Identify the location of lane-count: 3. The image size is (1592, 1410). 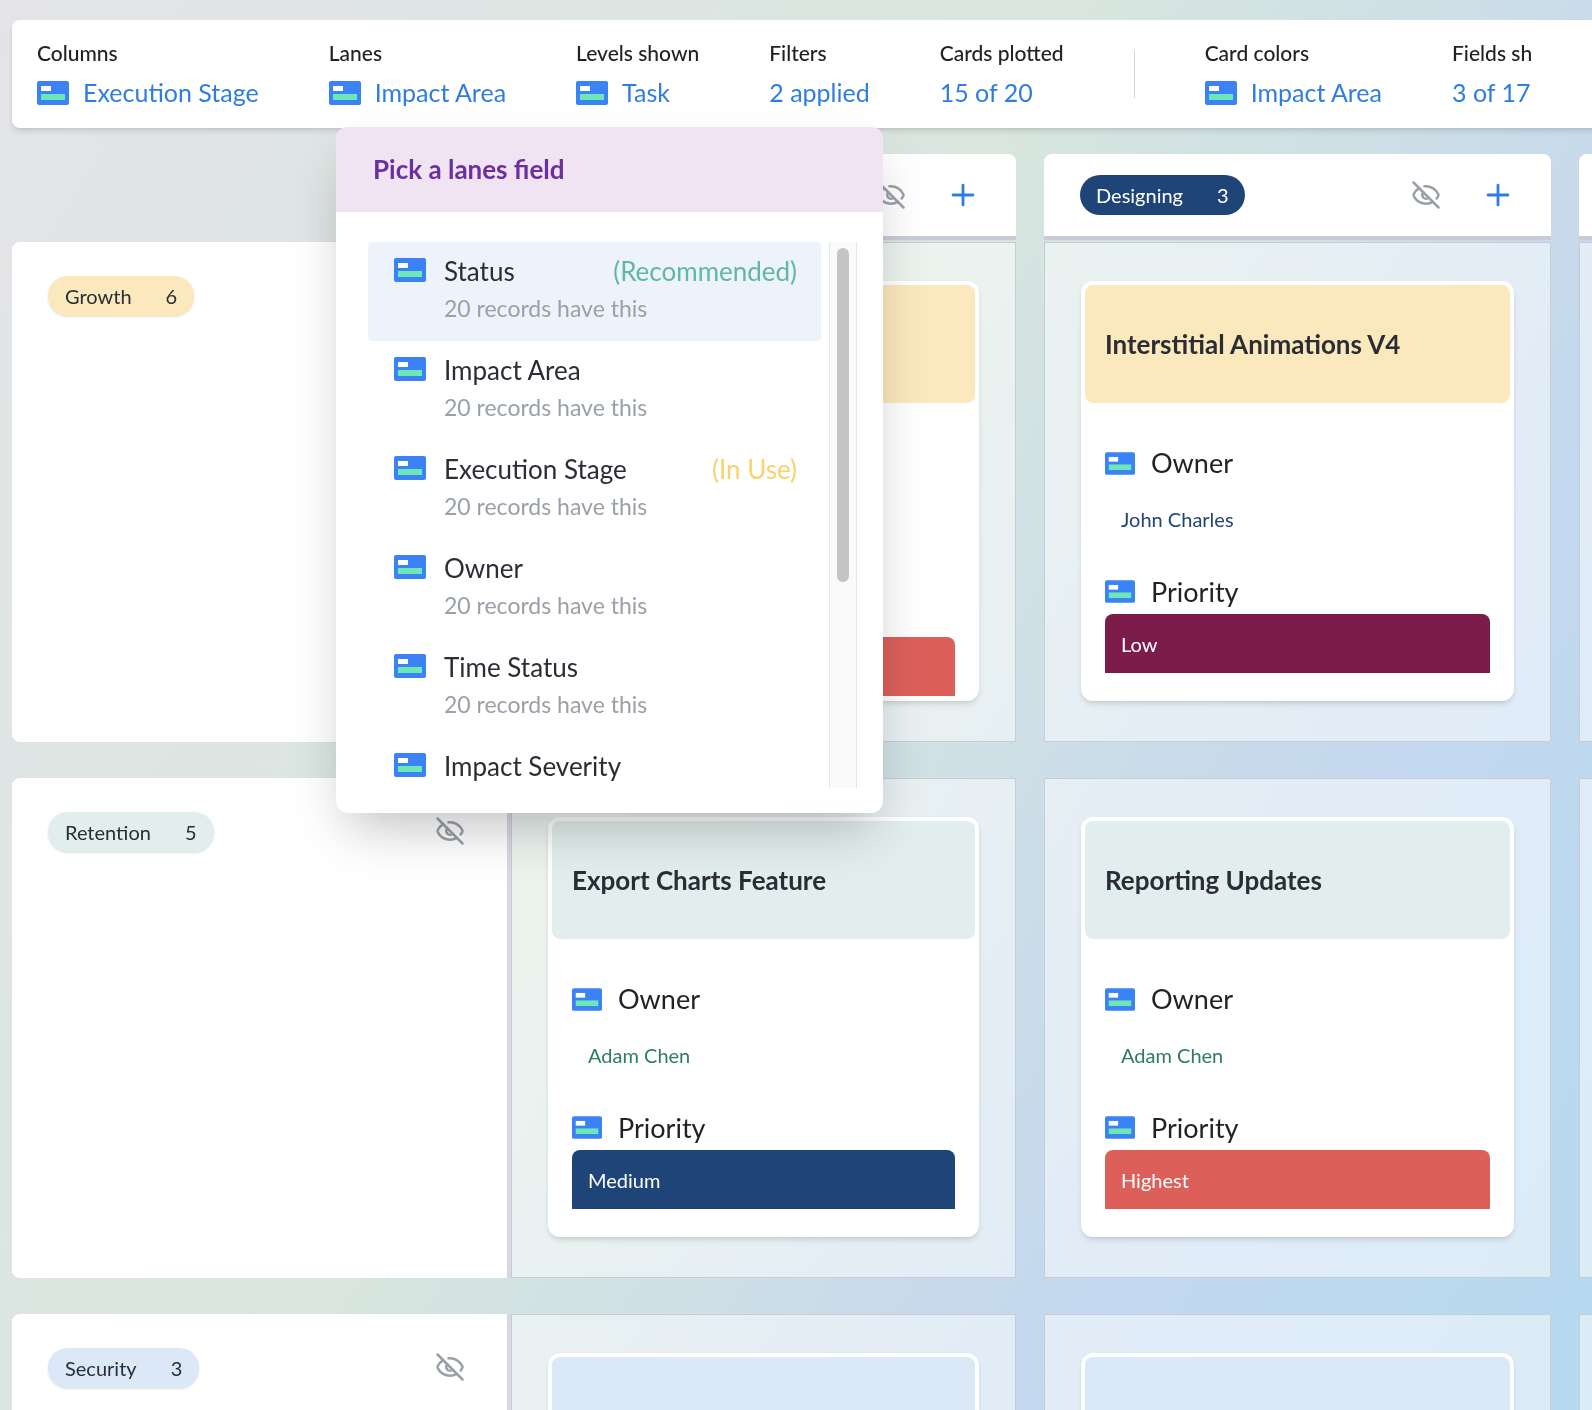
(176, 1368).